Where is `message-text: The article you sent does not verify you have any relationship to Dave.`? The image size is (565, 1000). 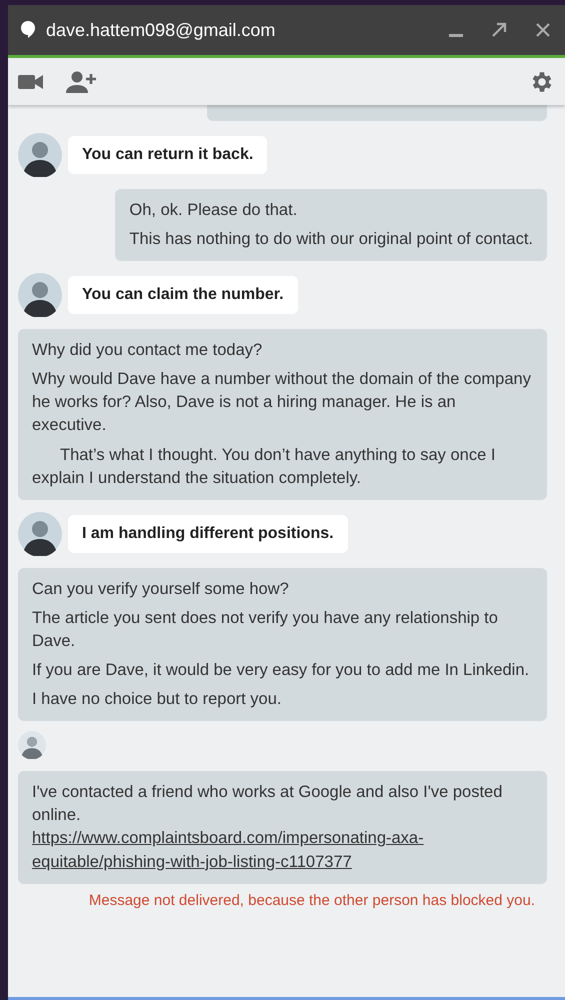
message-text: The article you sent does not verify you have any relationship to Dave. is located at coordinates (265, 630).